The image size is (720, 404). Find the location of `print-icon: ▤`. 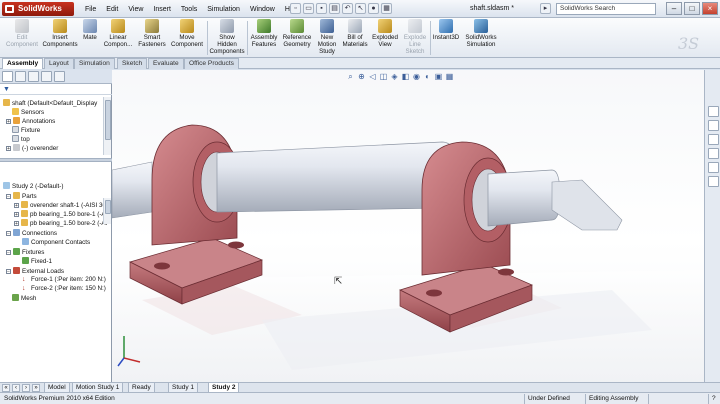

print-icon: ▤ is located at coordinates (334, 8).